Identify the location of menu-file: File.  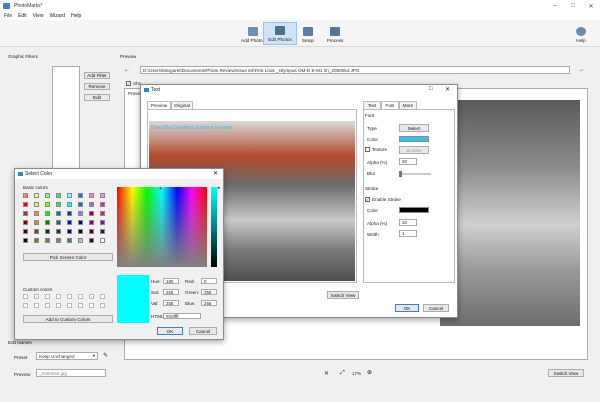
(8, 16).